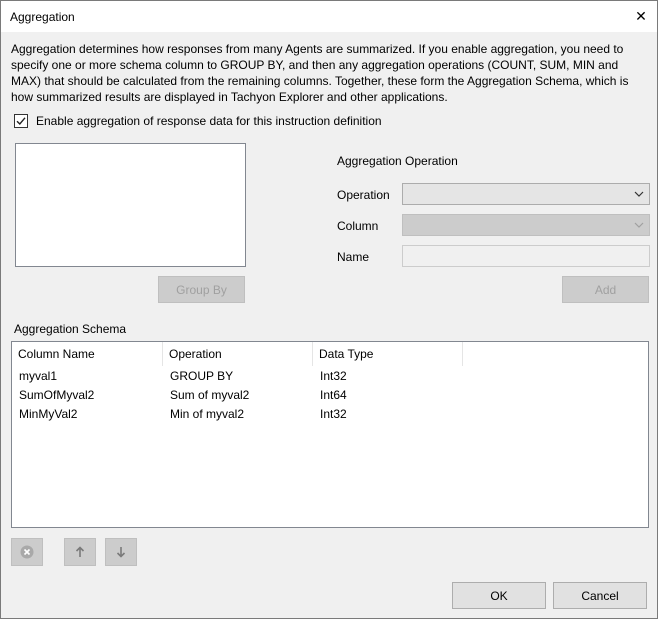 This screenshot has height=619, width=658. What do you see at coordinates (57, 395) in the screenshot?
I see `cell-column-name: SumOfMyval2` at bounding box center [57, 395].